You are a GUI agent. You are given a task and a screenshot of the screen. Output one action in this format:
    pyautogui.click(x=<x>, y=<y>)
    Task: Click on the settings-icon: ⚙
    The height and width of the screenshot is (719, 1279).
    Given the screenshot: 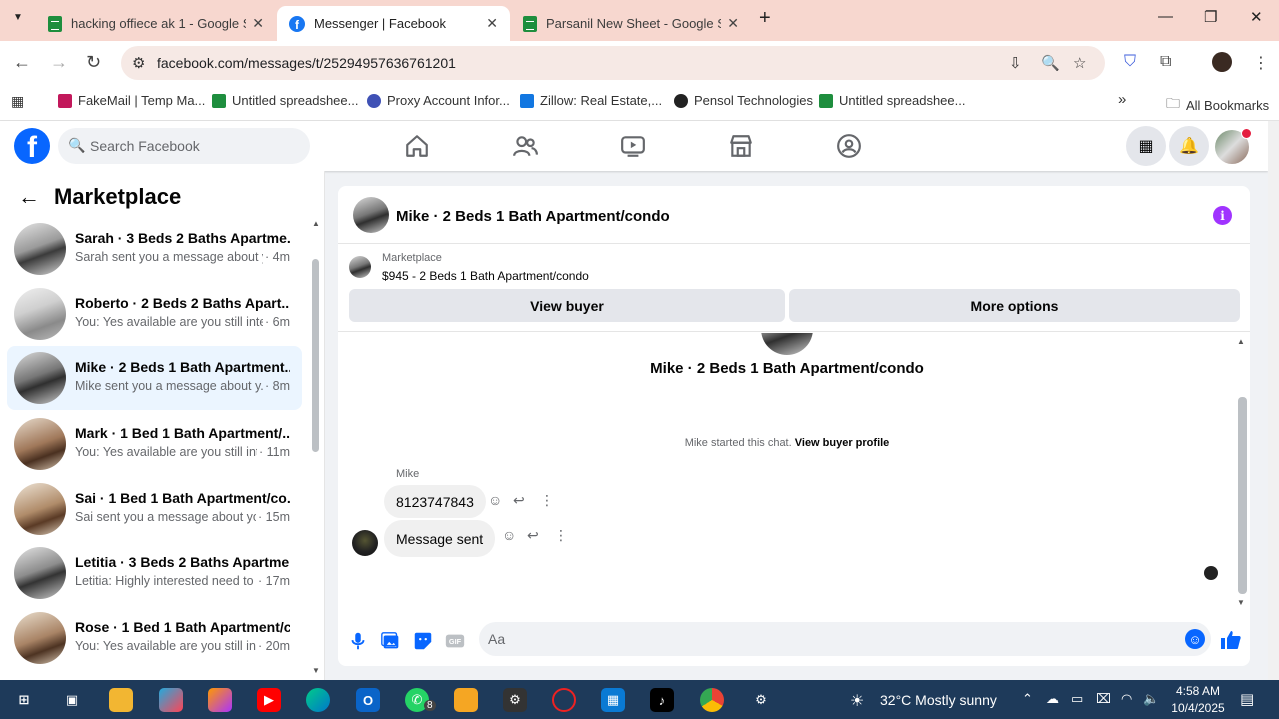 What is the action you would take?
    pyautogui.click(x=761, y=700)
    